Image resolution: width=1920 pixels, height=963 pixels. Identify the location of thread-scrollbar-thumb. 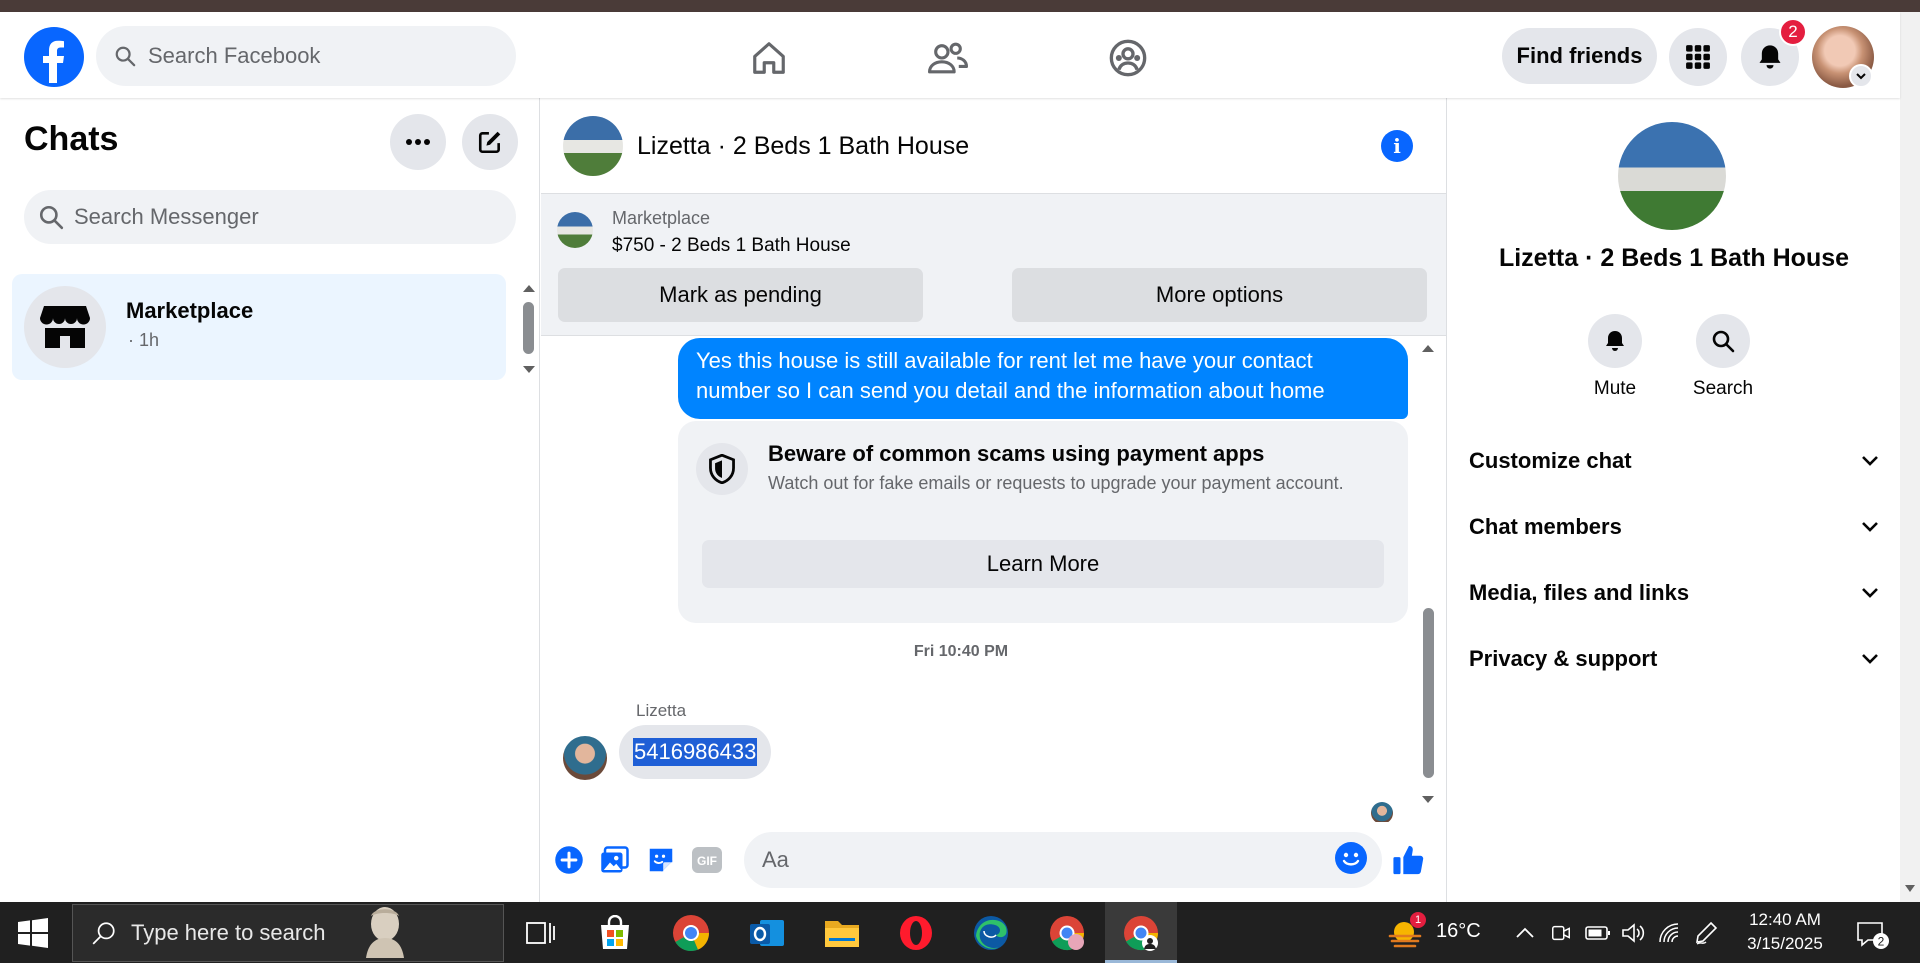
(1428, 693).